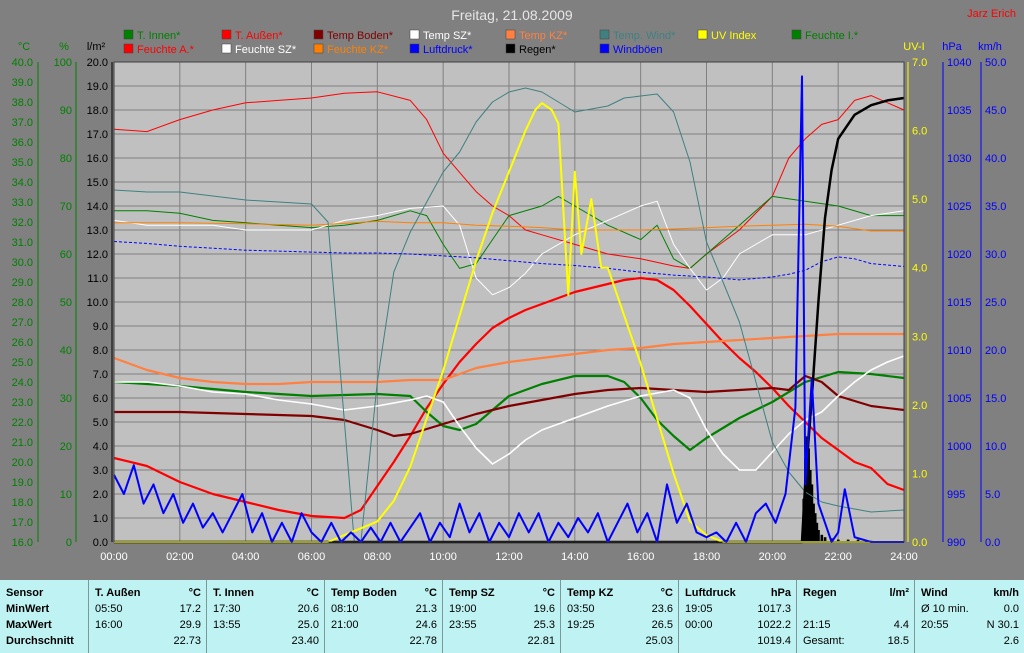 The image size is (1024, 653). What do you see at coordinates (774, 625) in the screenshot?
I see `summary-cell-value: 1022.2` at bounding box center [774, 625].